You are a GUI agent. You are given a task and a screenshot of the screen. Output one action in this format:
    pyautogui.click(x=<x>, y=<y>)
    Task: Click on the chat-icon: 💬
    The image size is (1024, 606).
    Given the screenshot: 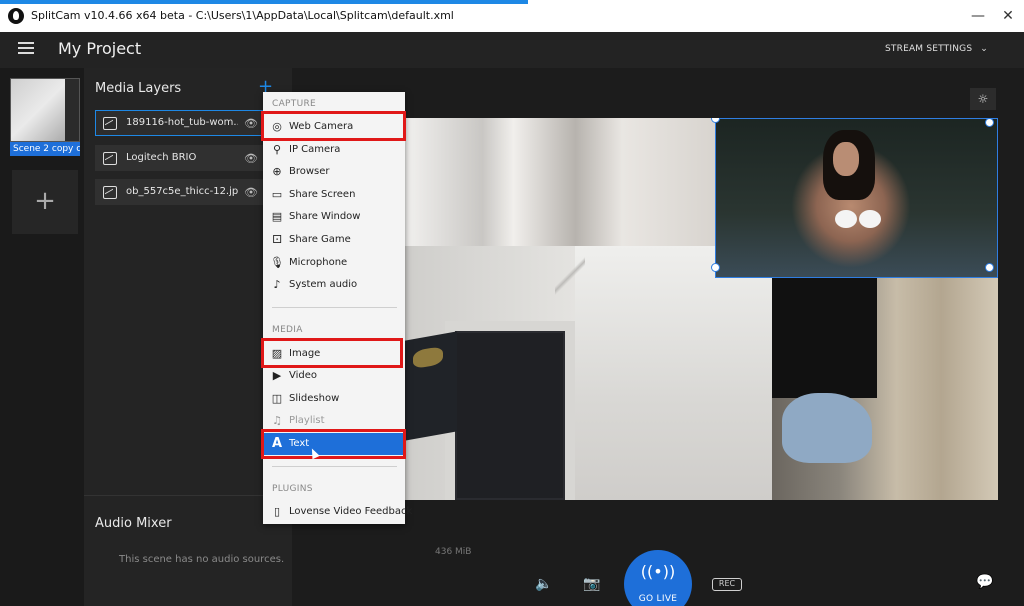 What is the action you would take?
    pyautogui.click(x=985, y=582)
    